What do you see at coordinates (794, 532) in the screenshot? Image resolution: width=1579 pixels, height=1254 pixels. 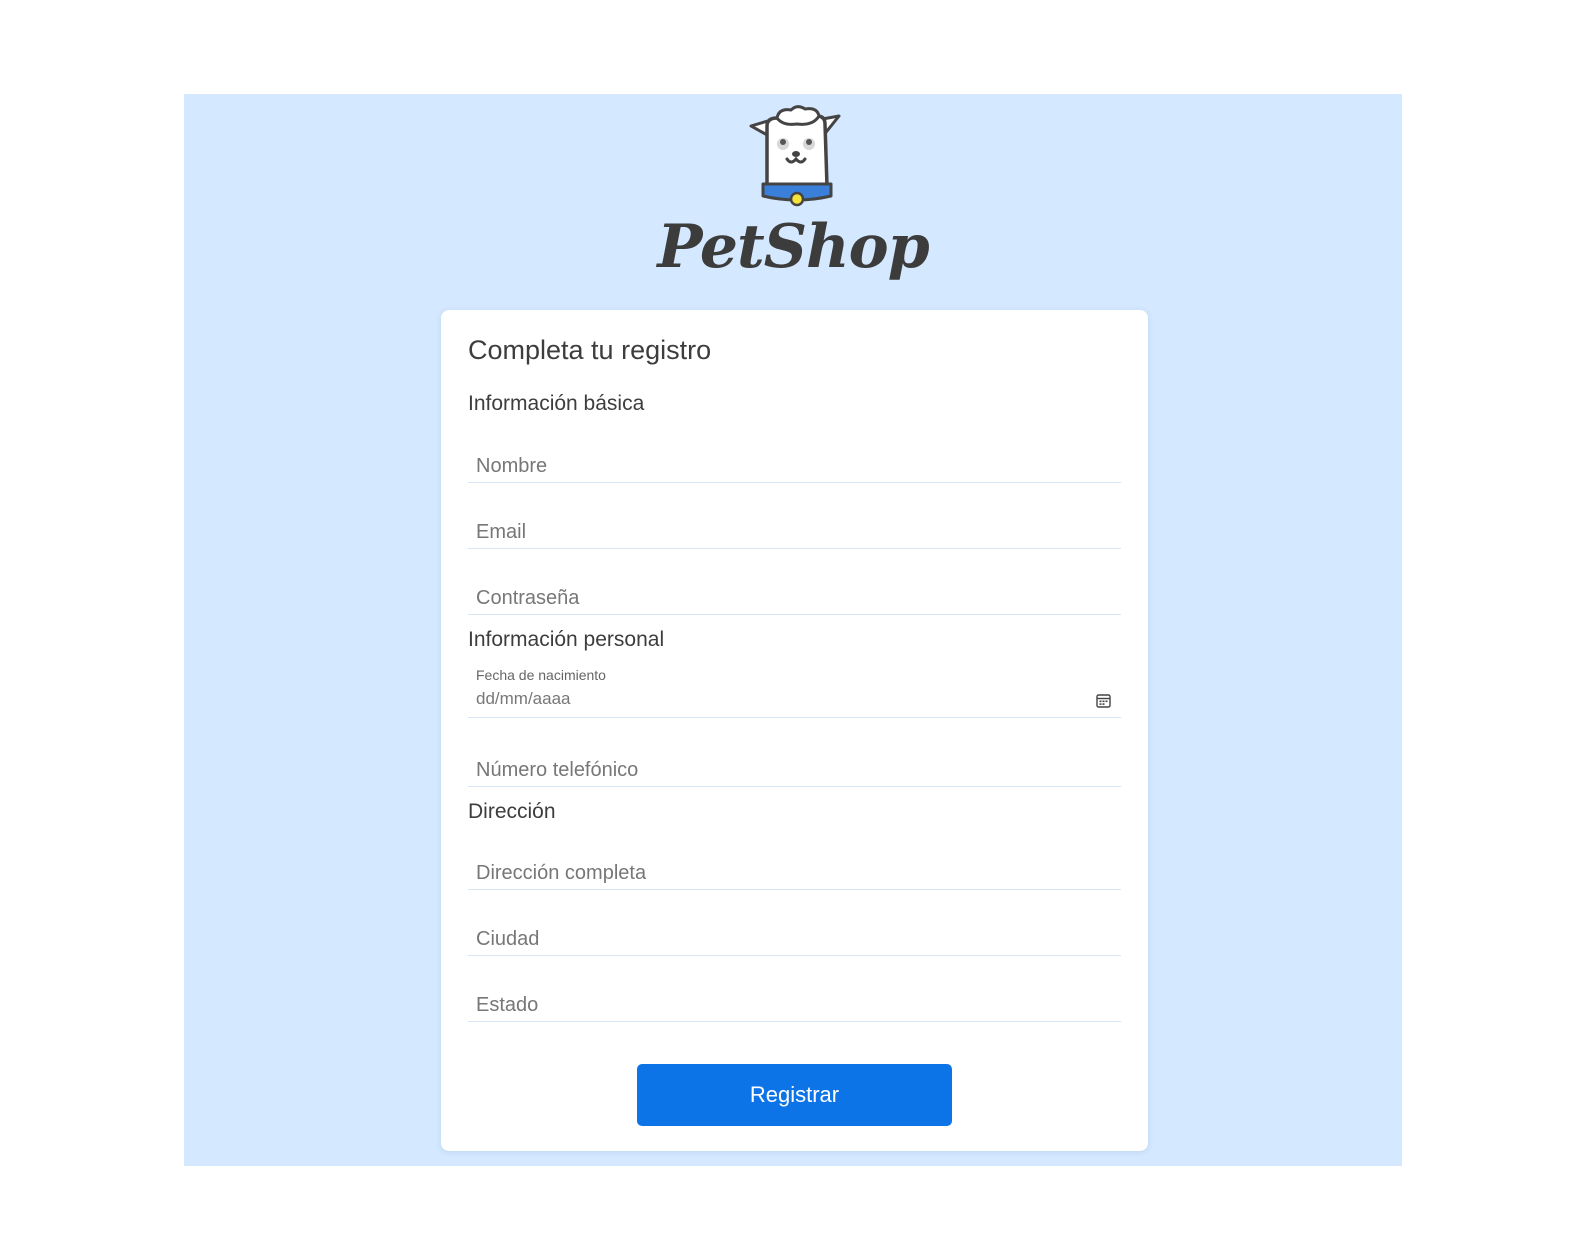 I see `email-input` at bounding box center [794, 532].